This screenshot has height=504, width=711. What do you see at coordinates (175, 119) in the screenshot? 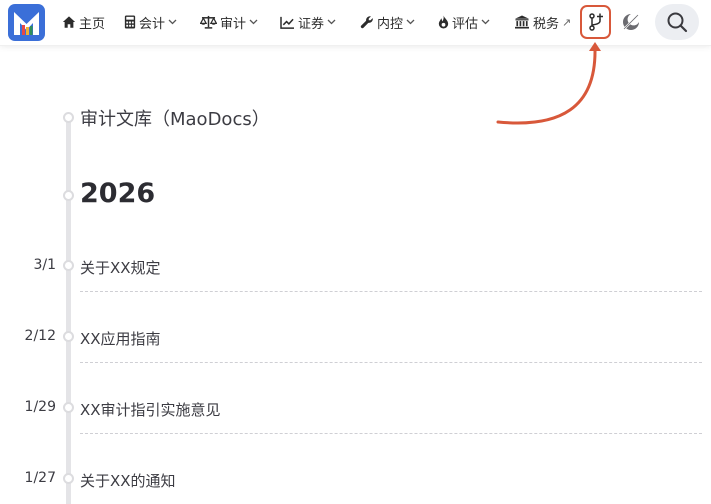
I see `site-title: 审计文库（MaoDocs）` at bounding box center [175, 119].